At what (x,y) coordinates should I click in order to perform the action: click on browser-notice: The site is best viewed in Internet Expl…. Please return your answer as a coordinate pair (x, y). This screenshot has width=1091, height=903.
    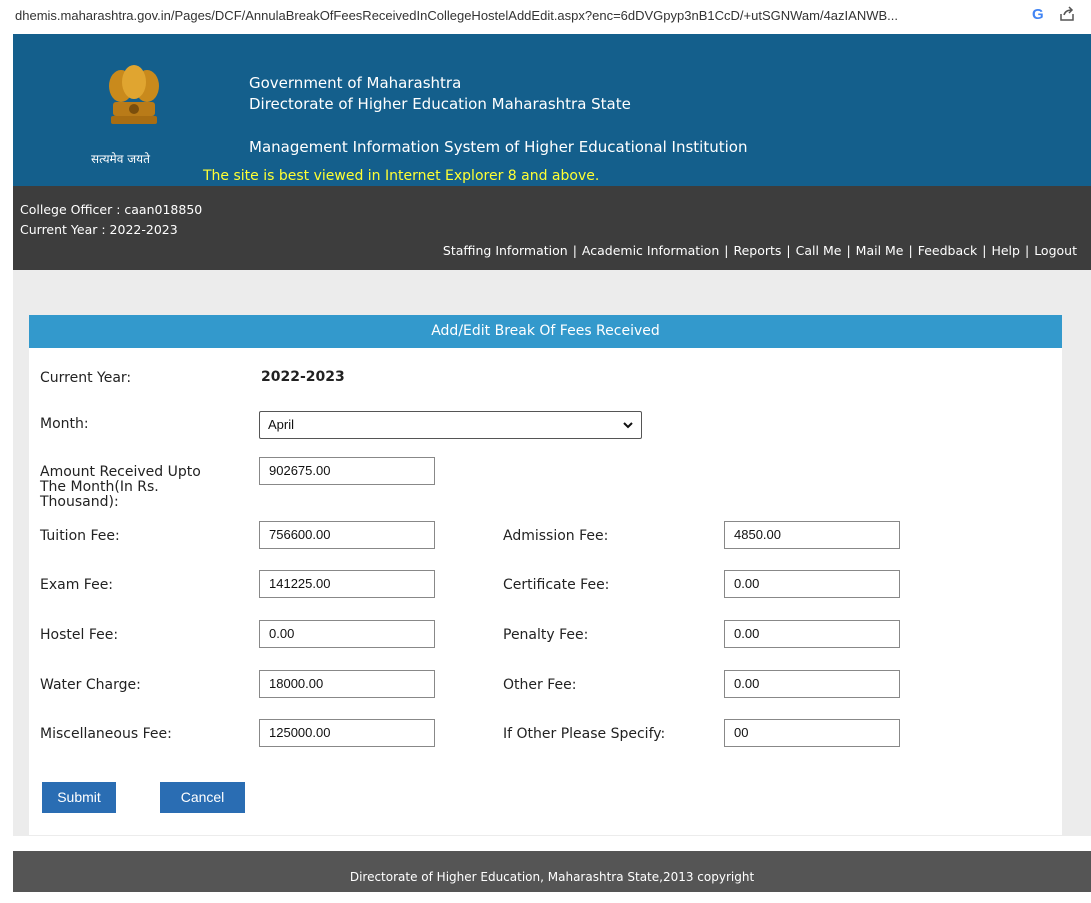
    Looking at the image, I should click on (401, 176).